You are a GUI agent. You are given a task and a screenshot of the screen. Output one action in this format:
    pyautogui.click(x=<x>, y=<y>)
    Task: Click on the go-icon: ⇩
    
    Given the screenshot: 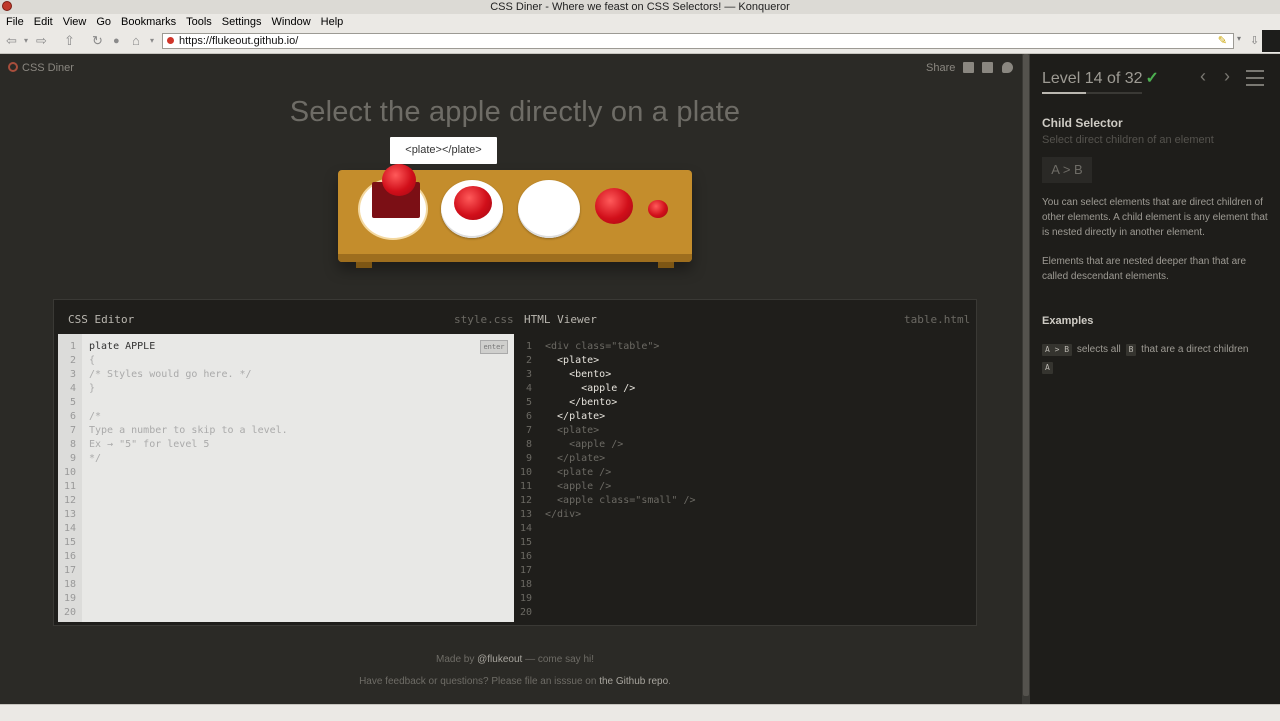 What is the action you would take?
    pyautogui.click(x=1254, y=40)
    